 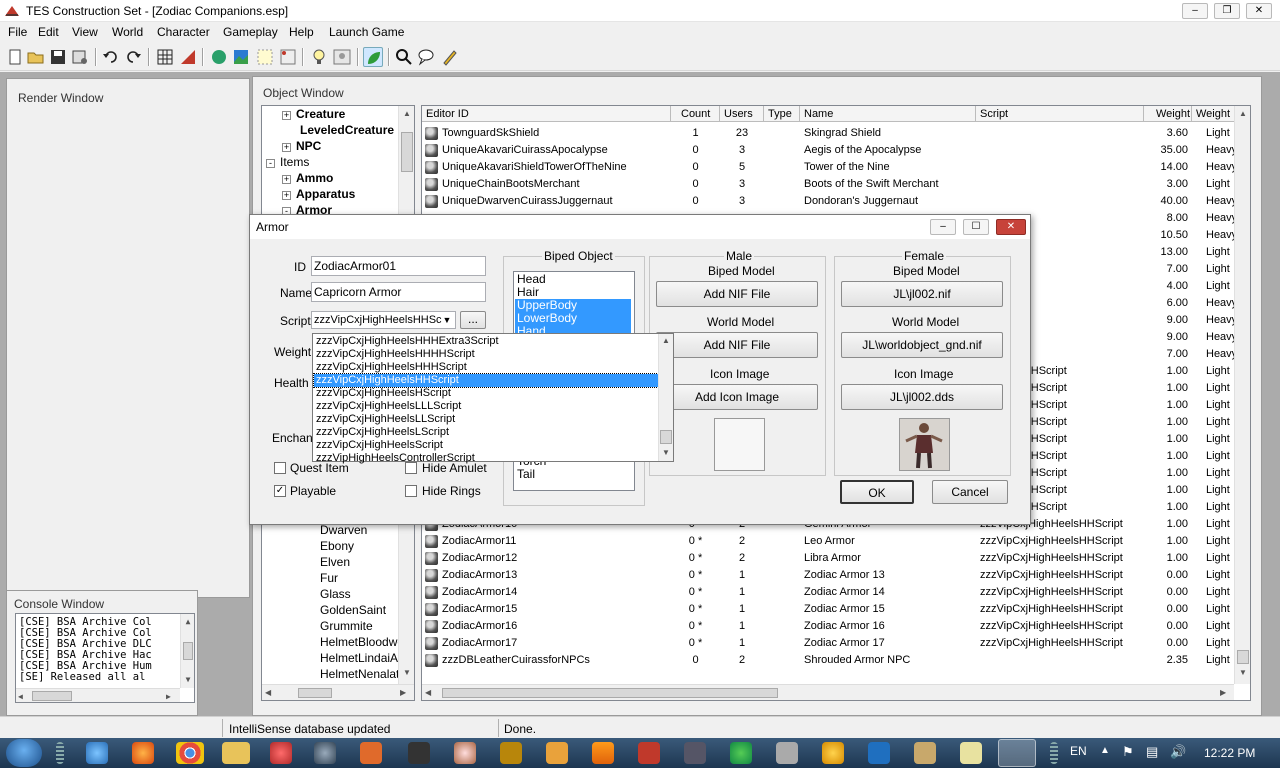 I want to click on preferences-icon, so click(x=80, y=57).